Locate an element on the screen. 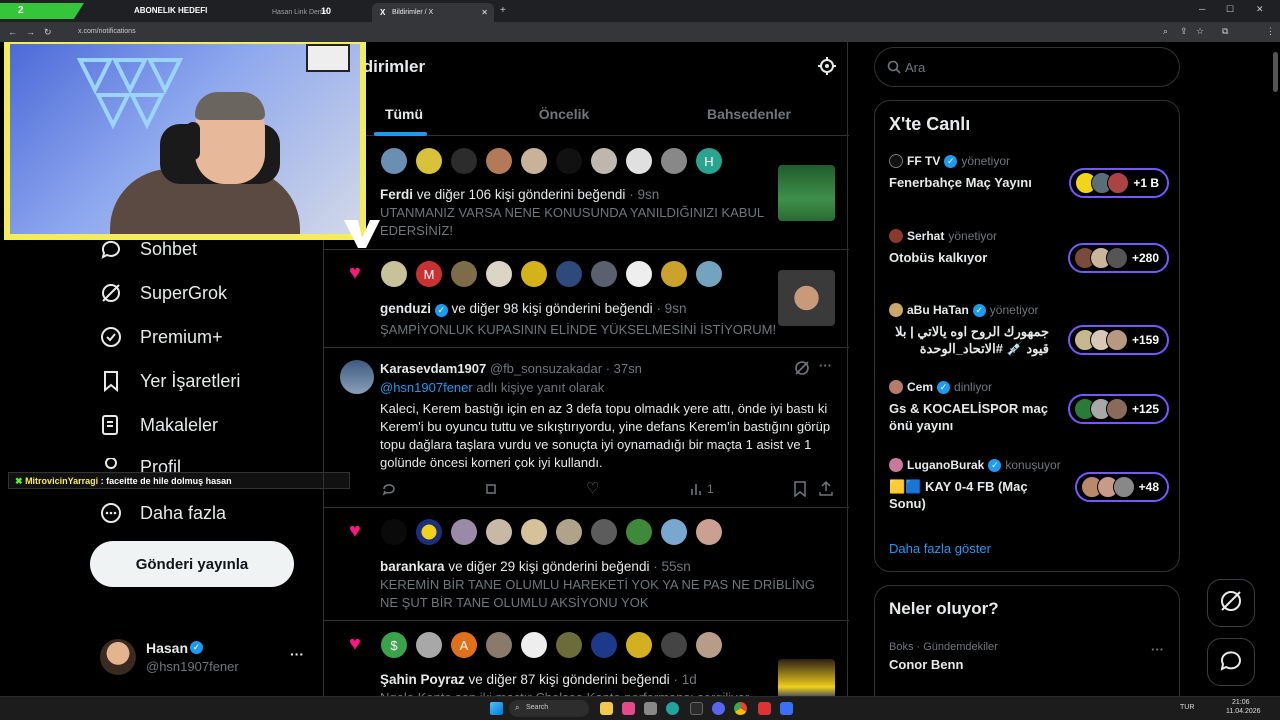 Image resolution: width=1280 pixels, height=720 pixels. tab-bahsedenler: Bahsedenler is located at coordinates (749, 114).